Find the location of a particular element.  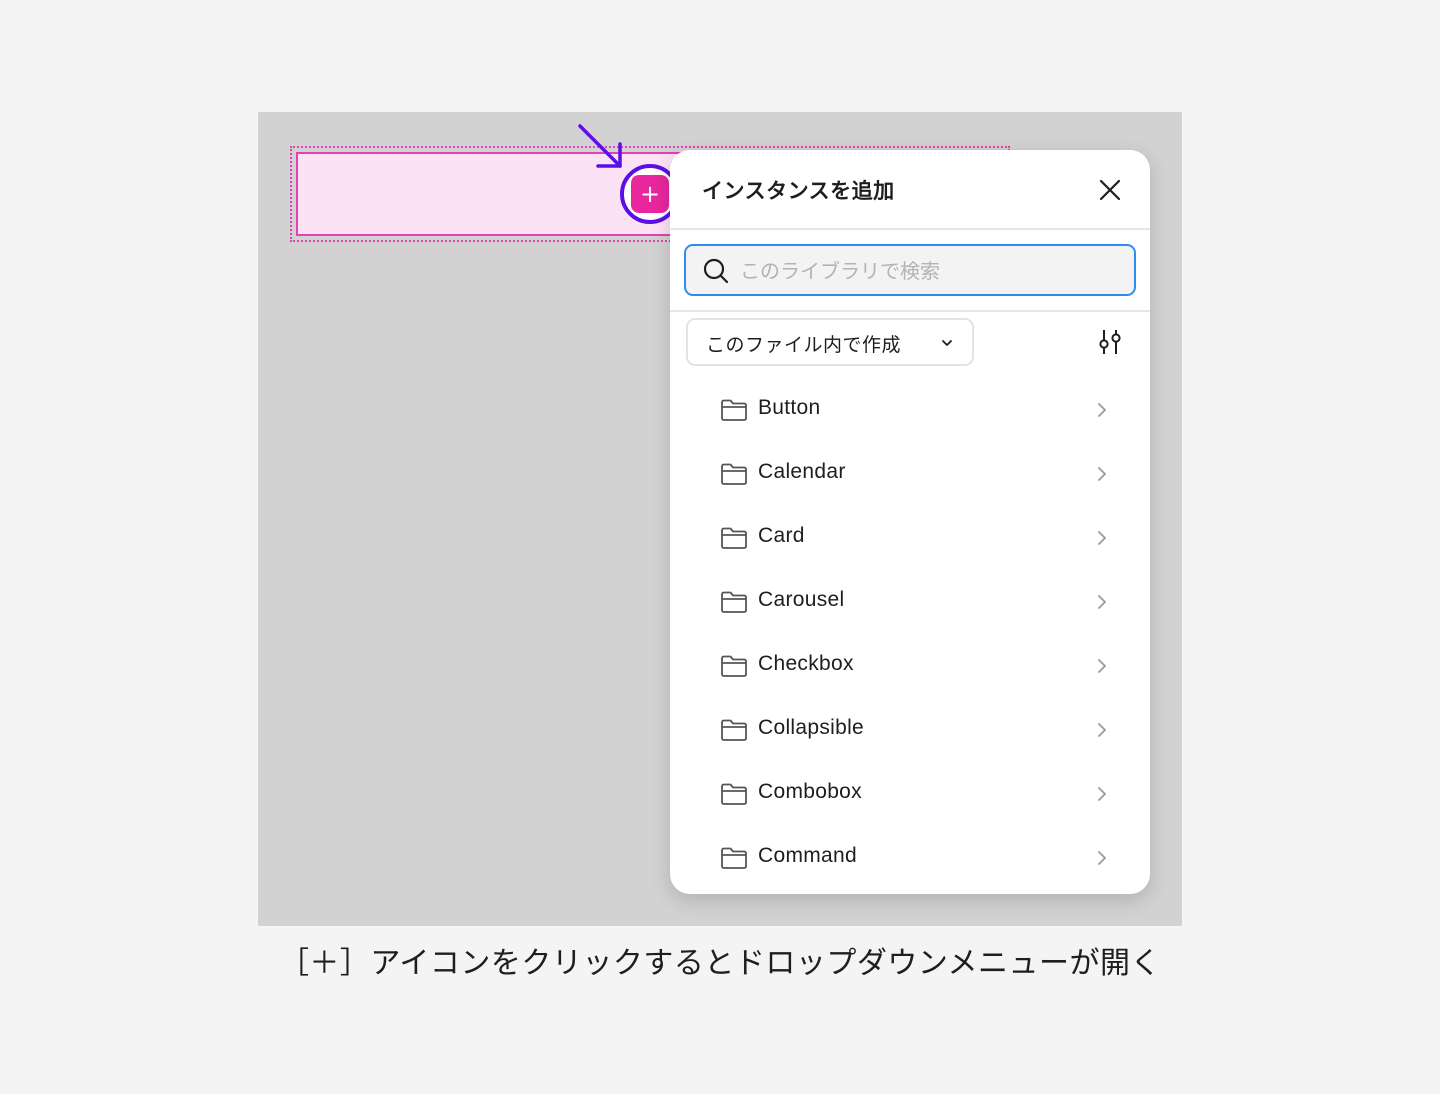

list-item: Button is located at coordinates (910, 410).